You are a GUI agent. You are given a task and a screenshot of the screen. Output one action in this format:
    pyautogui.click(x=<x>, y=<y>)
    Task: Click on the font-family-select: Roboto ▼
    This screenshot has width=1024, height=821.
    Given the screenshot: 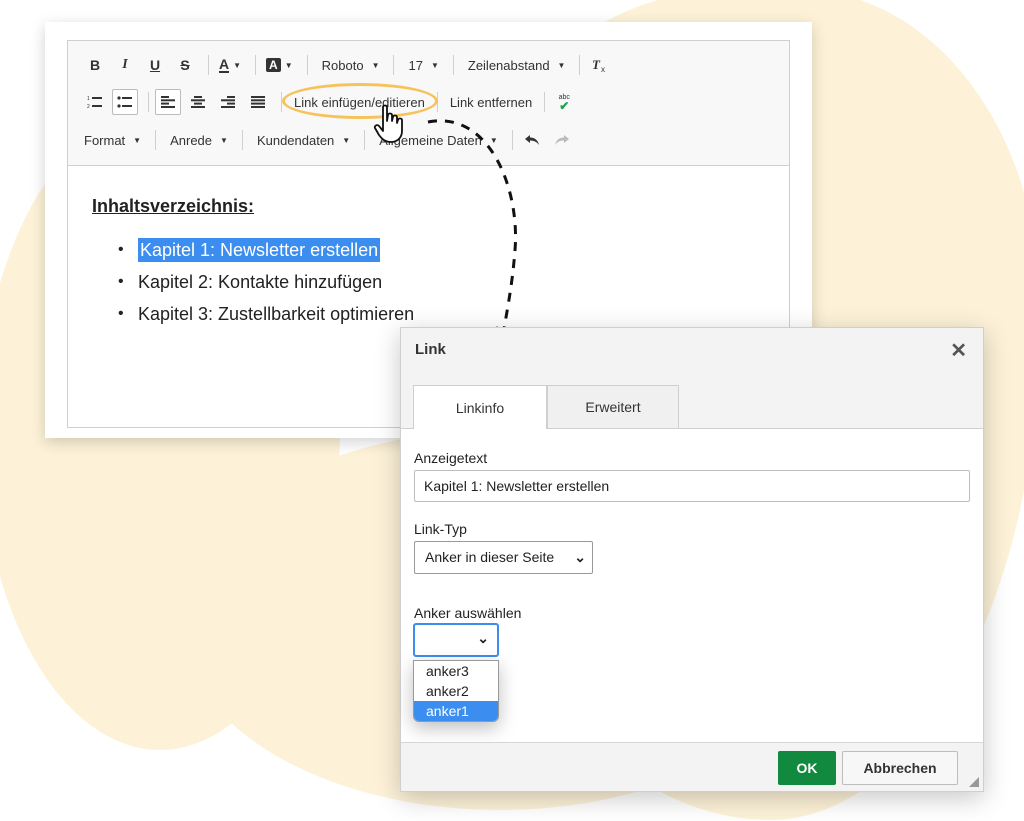 What is the action you would take?
    pyautogui.click(x=351, y=65)
    